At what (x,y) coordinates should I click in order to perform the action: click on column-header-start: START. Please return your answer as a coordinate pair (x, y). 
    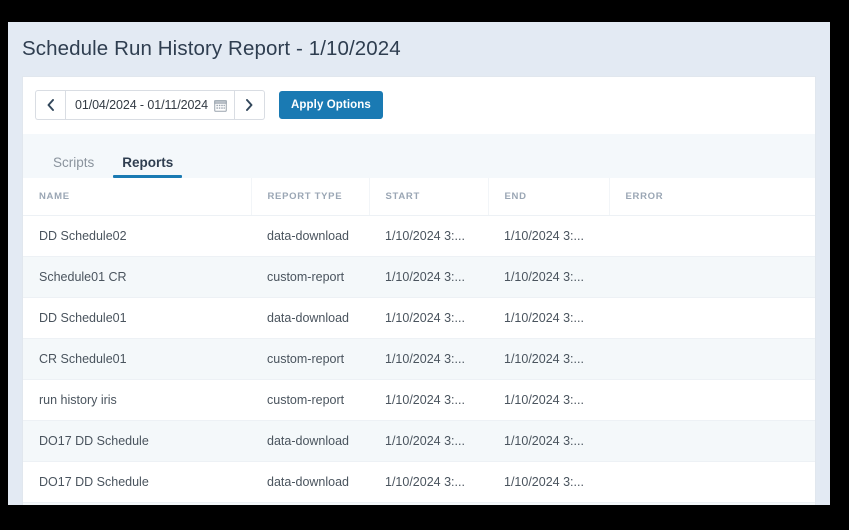
    Looking at the image, I should click on (429, 197).